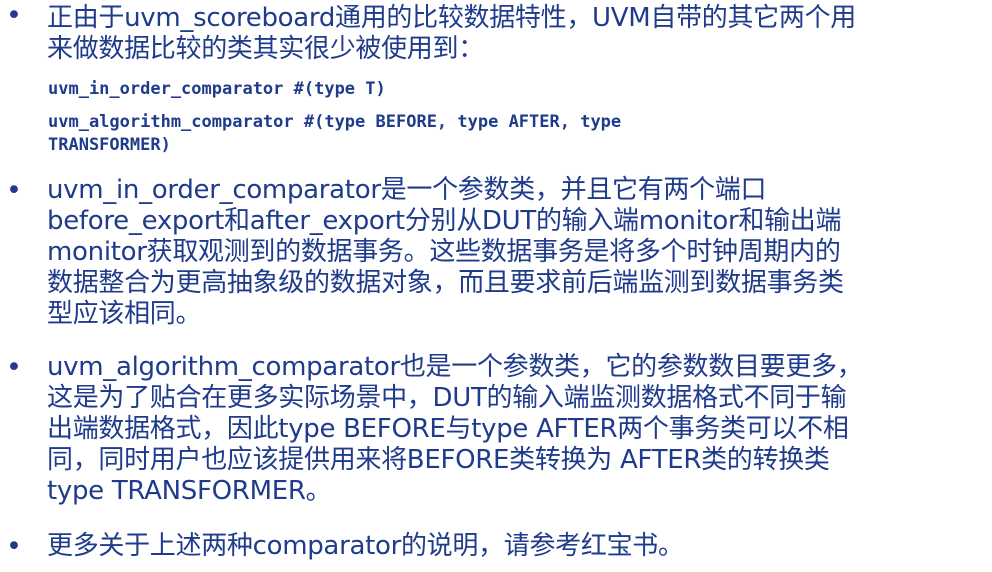 The width and height of the screenshot is (992, 572). Describe the element at coordinates (217, 89) in the screenshot. I see `code-text: uvm_in_order_comparator #(type T)` at that location.